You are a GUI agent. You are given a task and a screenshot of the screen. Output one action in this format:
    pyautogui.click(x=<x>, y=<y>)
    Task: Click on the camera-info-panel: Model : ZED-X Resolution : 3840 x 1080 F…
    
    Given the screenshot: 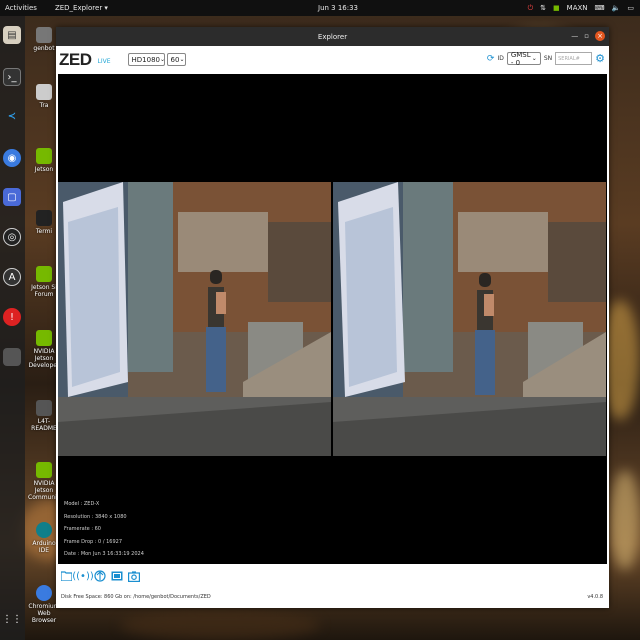 What is the action you would take?
    pyautogui.click(x=104, y=529)
    